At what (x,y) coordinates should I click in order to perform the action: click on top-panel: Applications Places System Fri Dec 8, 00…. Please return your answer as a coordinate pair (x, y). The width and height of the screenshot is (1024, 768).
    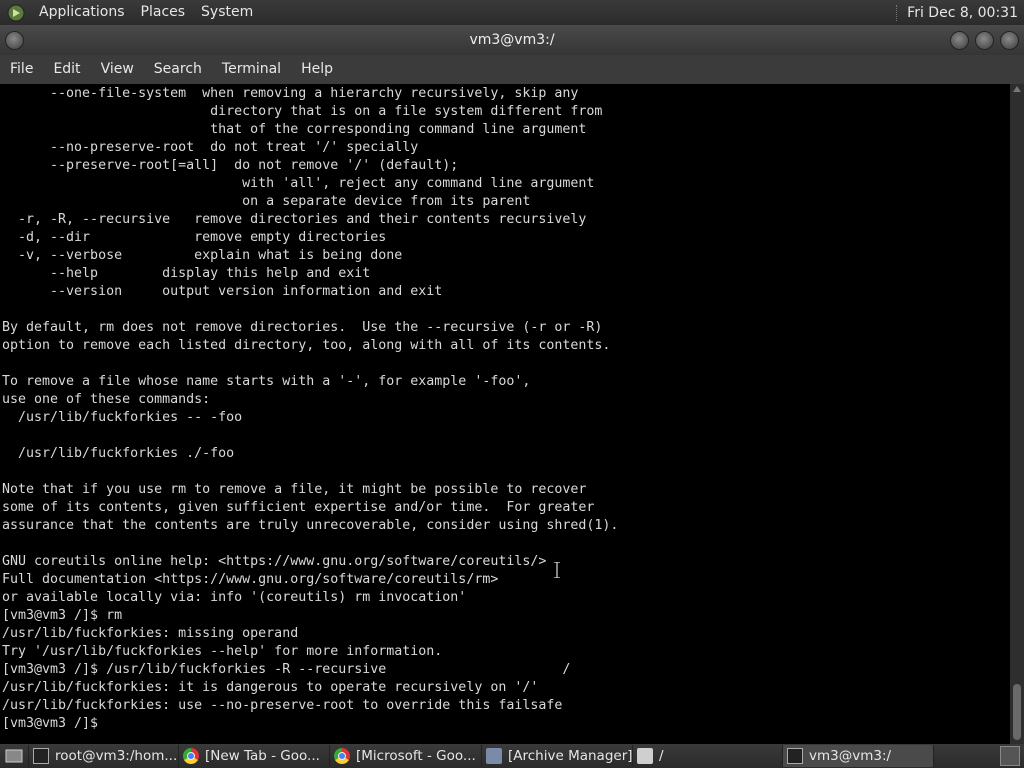
    Looking at the image, I should click on (512, 12).